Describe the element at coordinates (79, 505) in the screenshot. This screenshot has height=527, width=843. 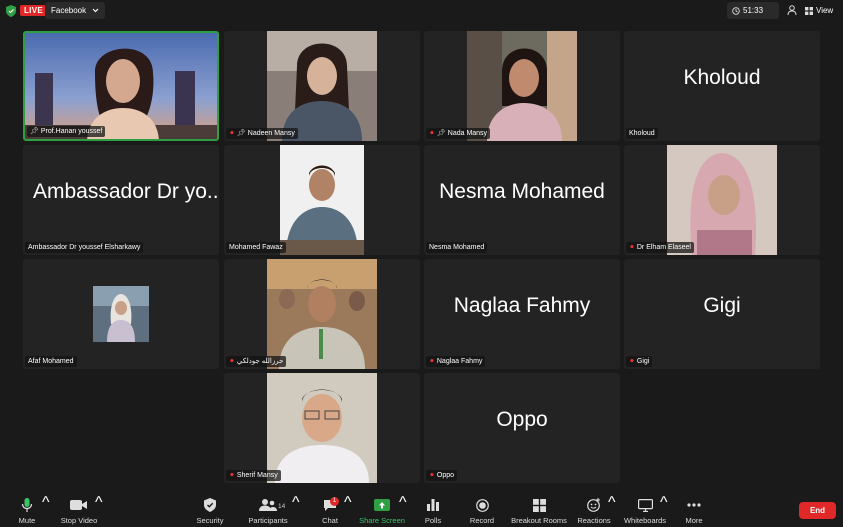
I see `video-icon` at that location.